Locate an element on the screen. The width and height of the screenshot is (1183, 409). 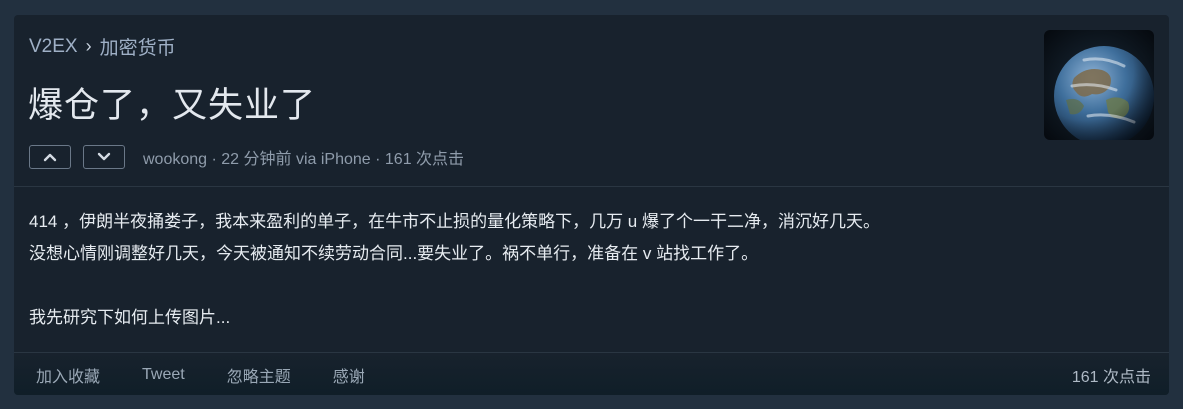
tweet-link: Tweet is located at coordinates (163, 375).